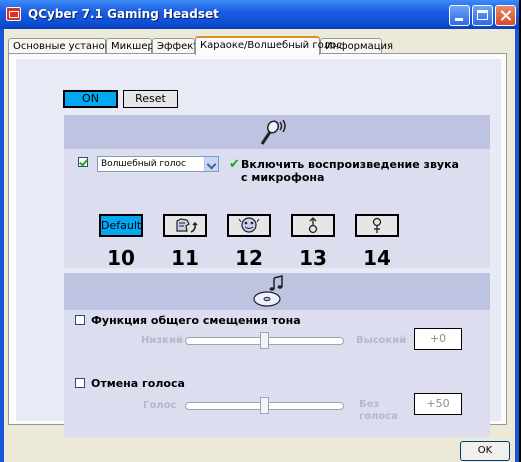  Describe the element at coordinates (377, 258) in the screenshot. I see `callout-number-14: 14` at that location.